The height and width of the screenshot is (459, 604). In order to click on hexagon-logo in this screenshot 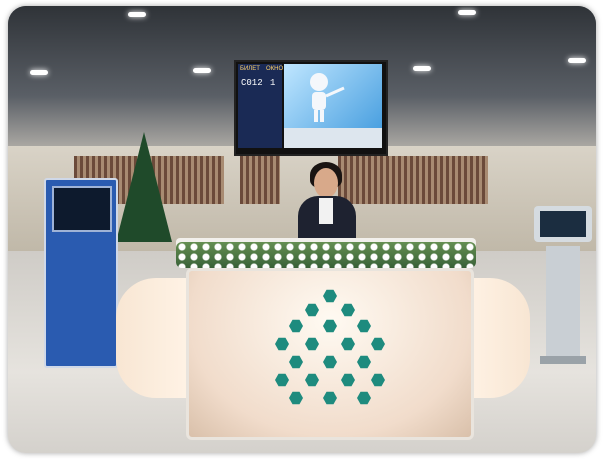, I will do `click(330, 349)`.